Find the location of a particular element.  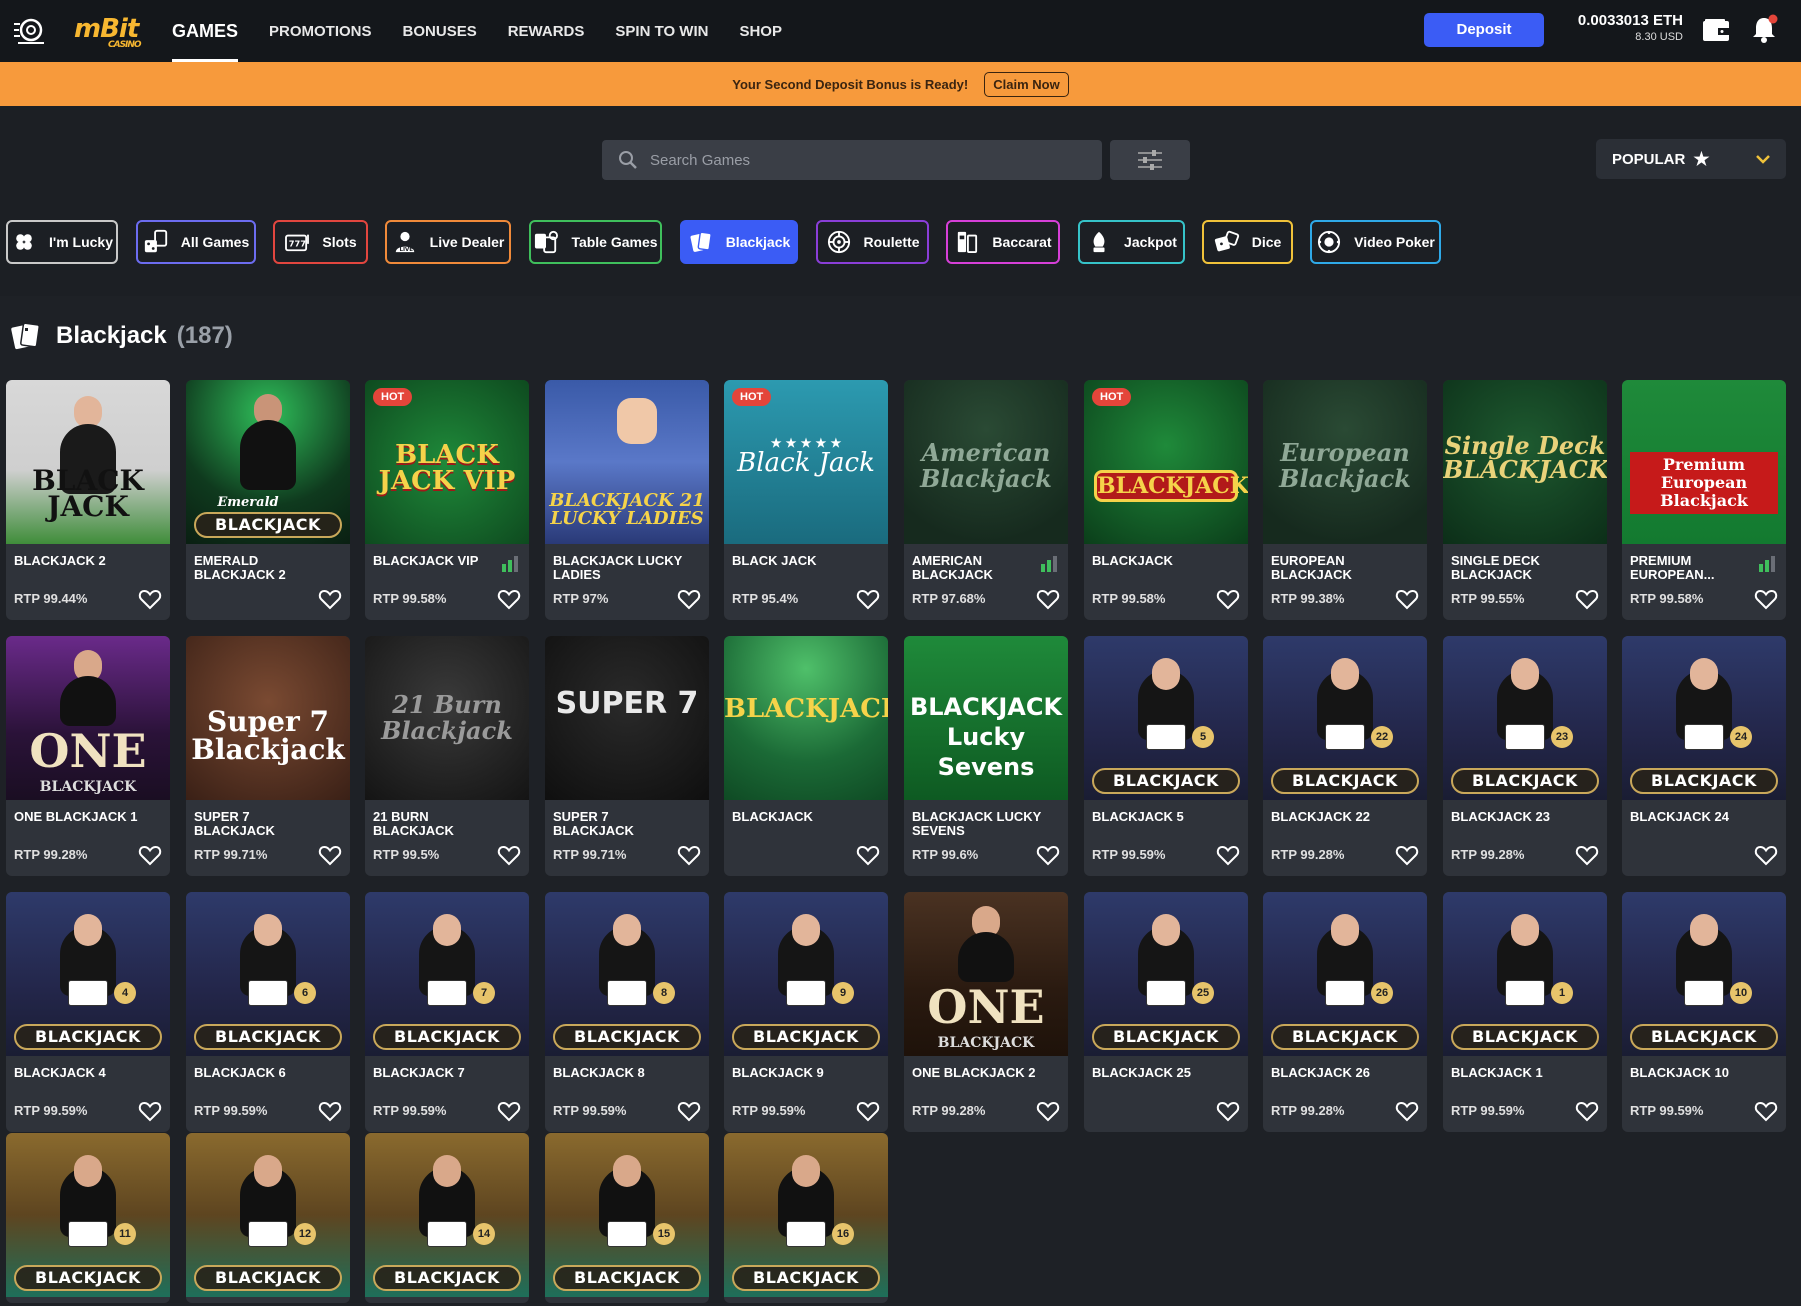

game-card: 4 BLACKJACK BLACKJACK 4 RTP 99.59% is located at coordinates (88, 1012).